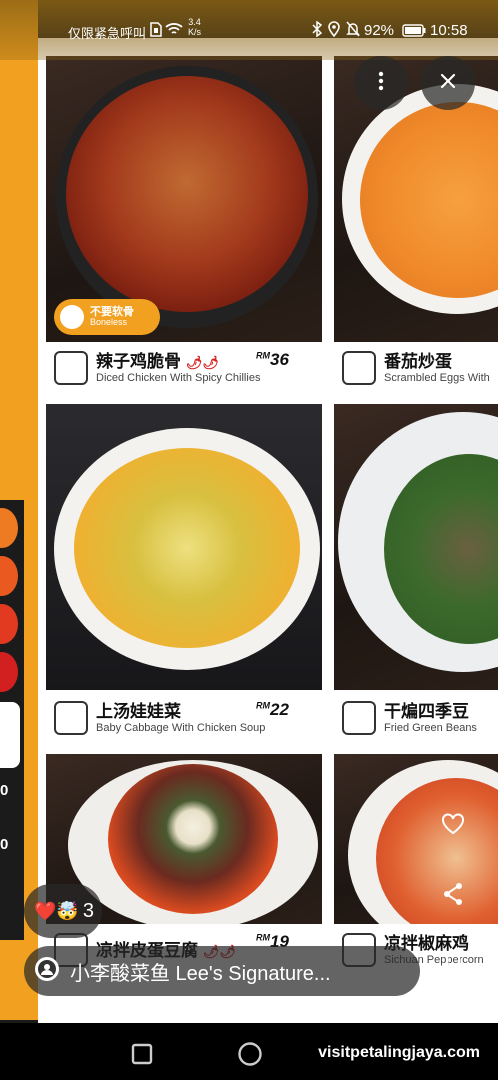 The height and width of the screenshot is (1080, 498). What do you see at coordinates (109, 322) in the screenshot?
I see `badge-en: Boneless` at bounding box center [109, 322].